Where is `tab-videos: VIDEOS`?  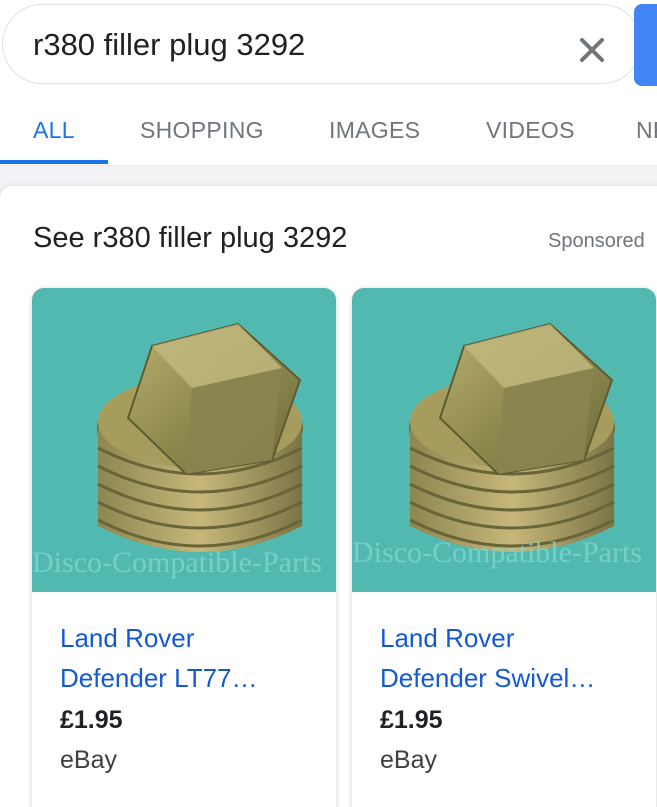
tab-videos: VIDEOS is located at coordinates (530, 130).